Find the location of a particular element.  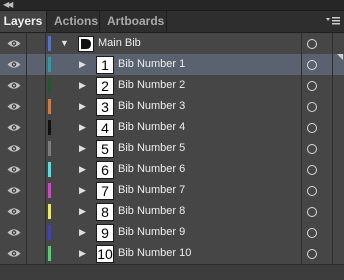

tab-divider is located at coordinates (99, 21).